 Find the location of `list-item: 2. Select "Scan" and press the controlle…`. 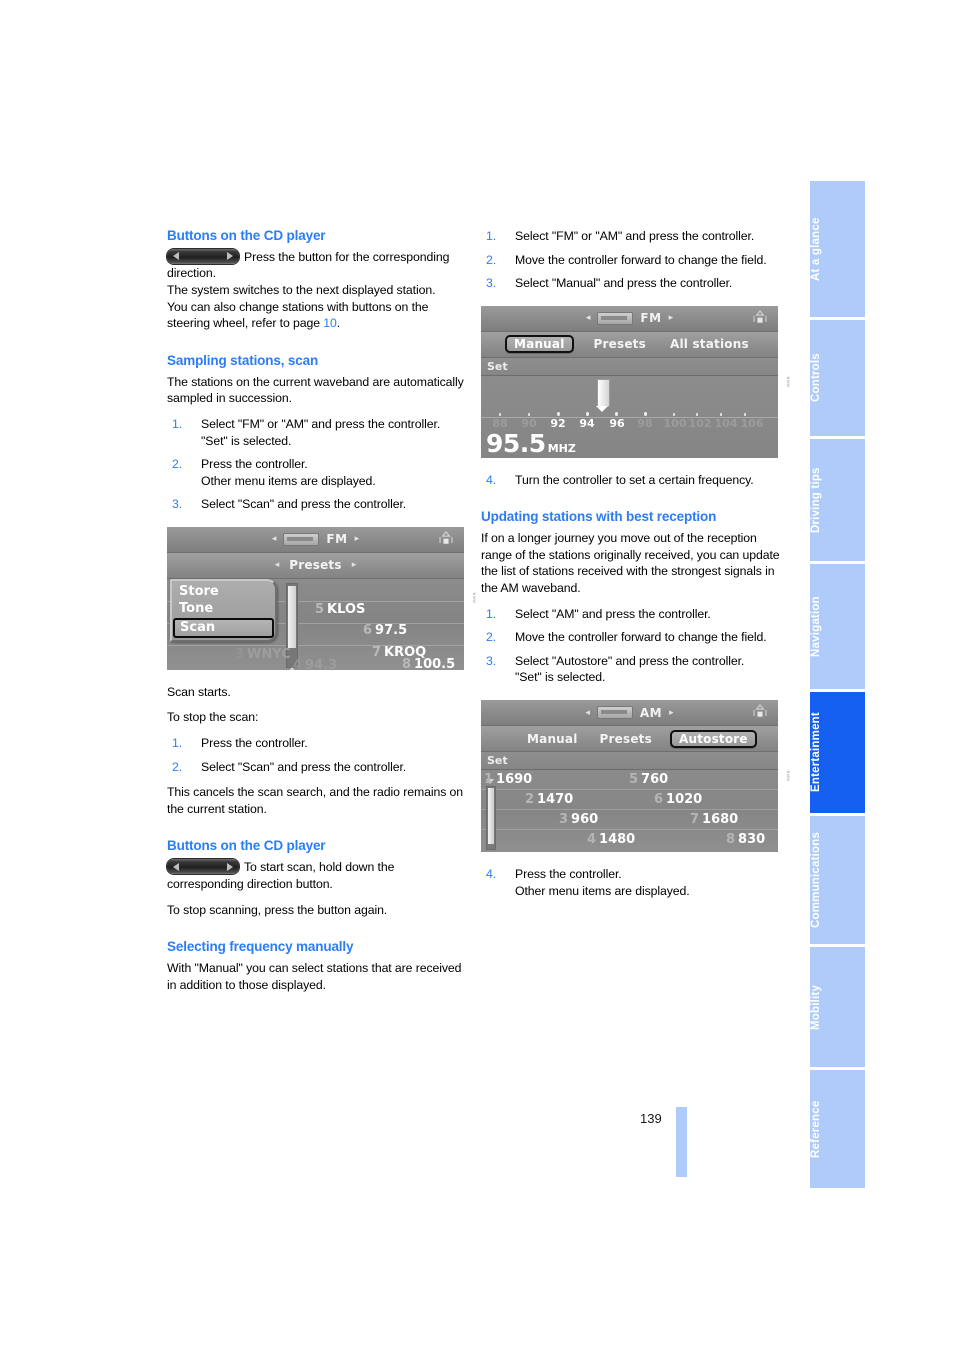

list-item: 2. Select "Scan" and press the controlle… is located at coordinates (317, 767).